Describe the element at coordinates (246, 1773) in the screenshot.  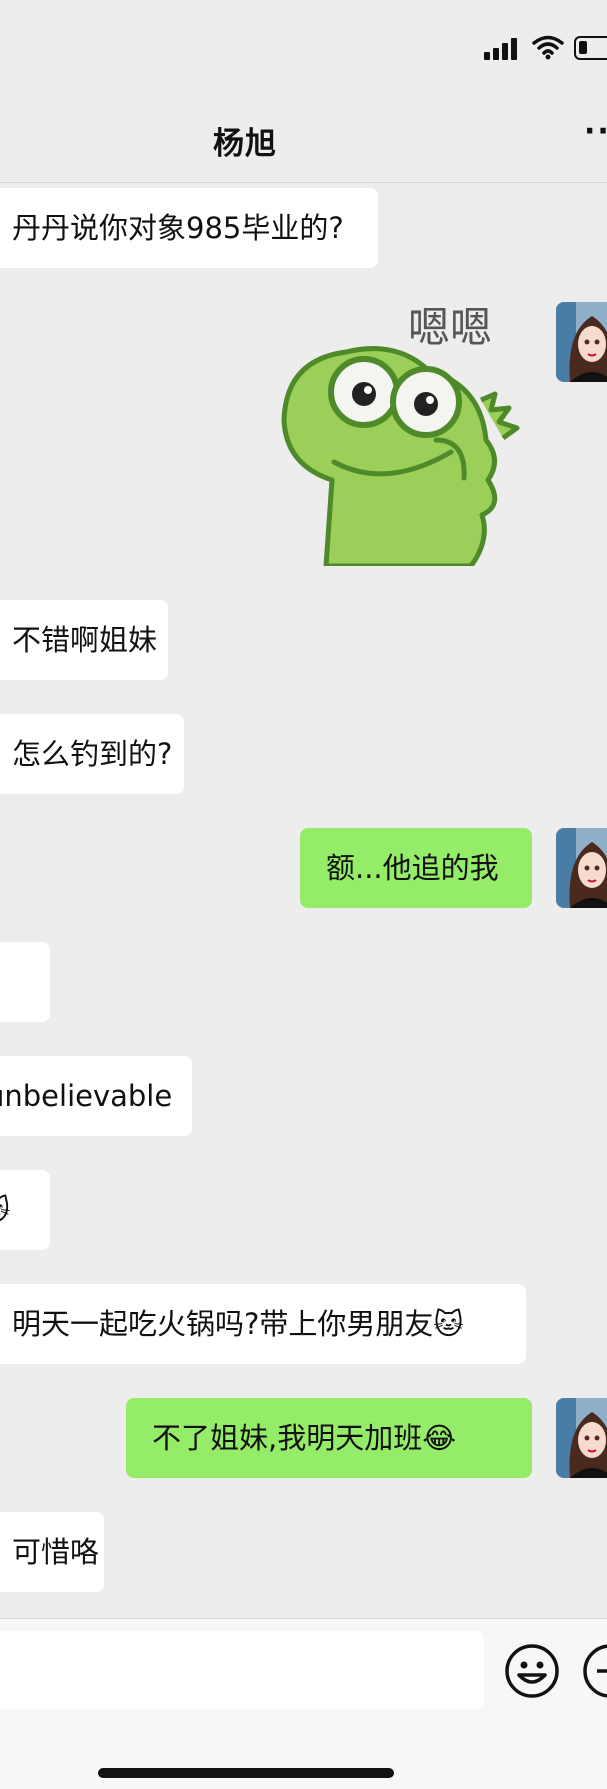
I see `home-indicator` at that location.